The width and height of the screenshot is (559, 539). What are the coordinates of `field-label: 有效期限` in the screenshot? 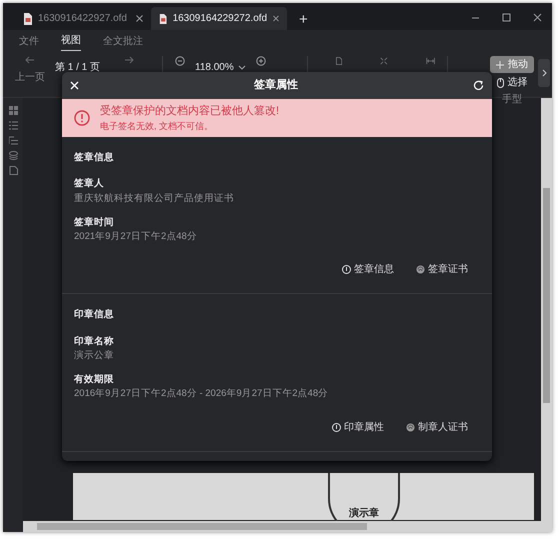 It's located at (94, 380).